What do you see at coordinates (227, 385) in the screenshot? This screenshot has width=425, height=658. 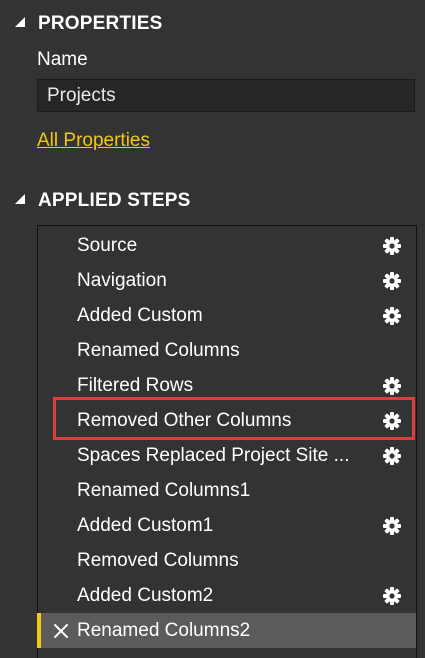 I see `applied-step-row: Filtered Rows` at bounding box center [227, 385].